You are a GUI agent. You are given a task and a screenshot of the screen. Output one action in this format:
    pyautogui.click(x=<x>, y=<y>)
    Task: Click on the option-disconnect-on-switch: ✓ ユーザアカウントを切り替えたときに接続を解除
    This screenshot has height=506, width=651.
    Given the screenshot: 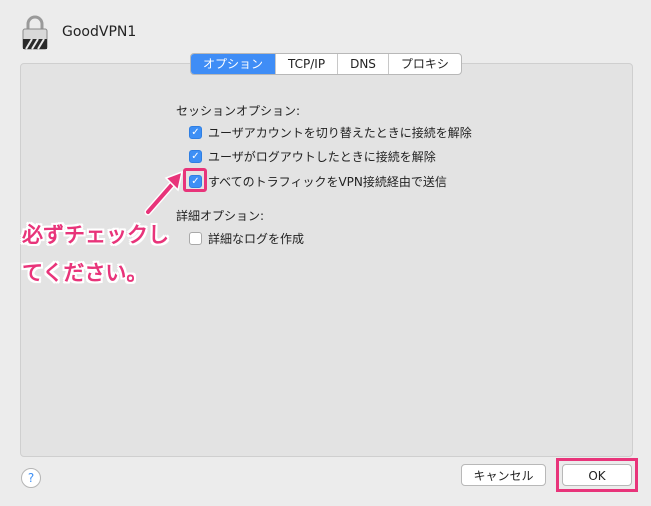 What is the action you would take?
    pyautogui.click(x=330, y=132)
    